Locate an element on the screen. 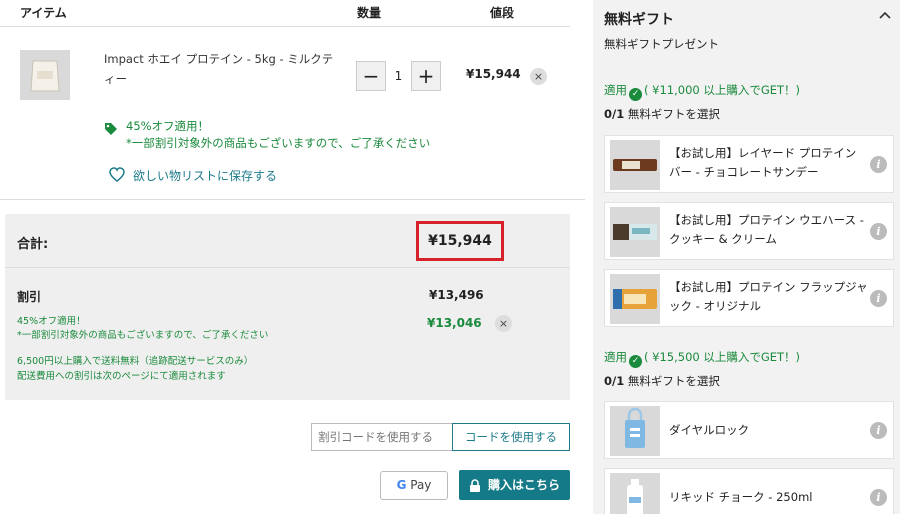 The height and width of the screenshot is (514, 900). heart-icon is located at coordinates (117, 174).